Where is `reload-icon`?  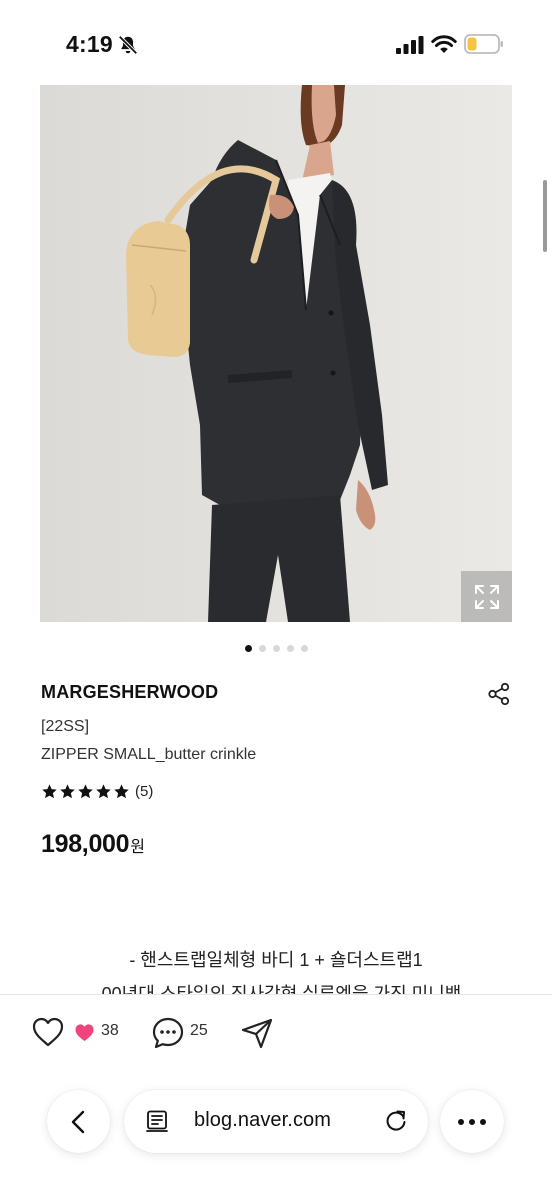
reload-icon is located at coordinates (396, 1121).